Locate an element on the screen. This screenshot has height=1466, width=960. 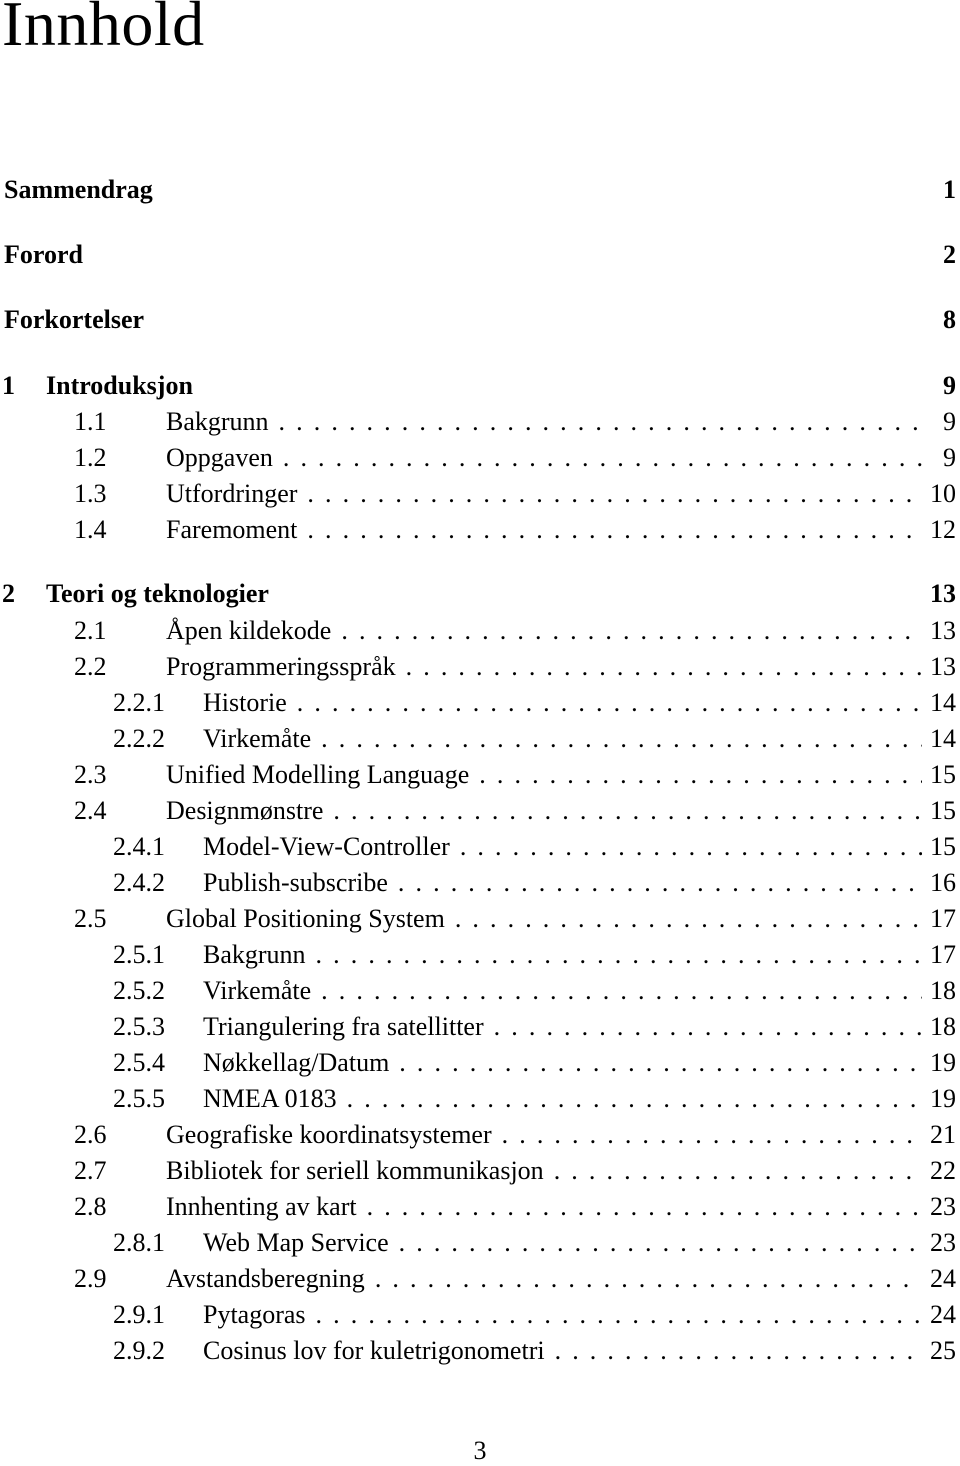
toc-subsection-entry: 2.2.1 Historie 14 is located at coordinates (478, 703).